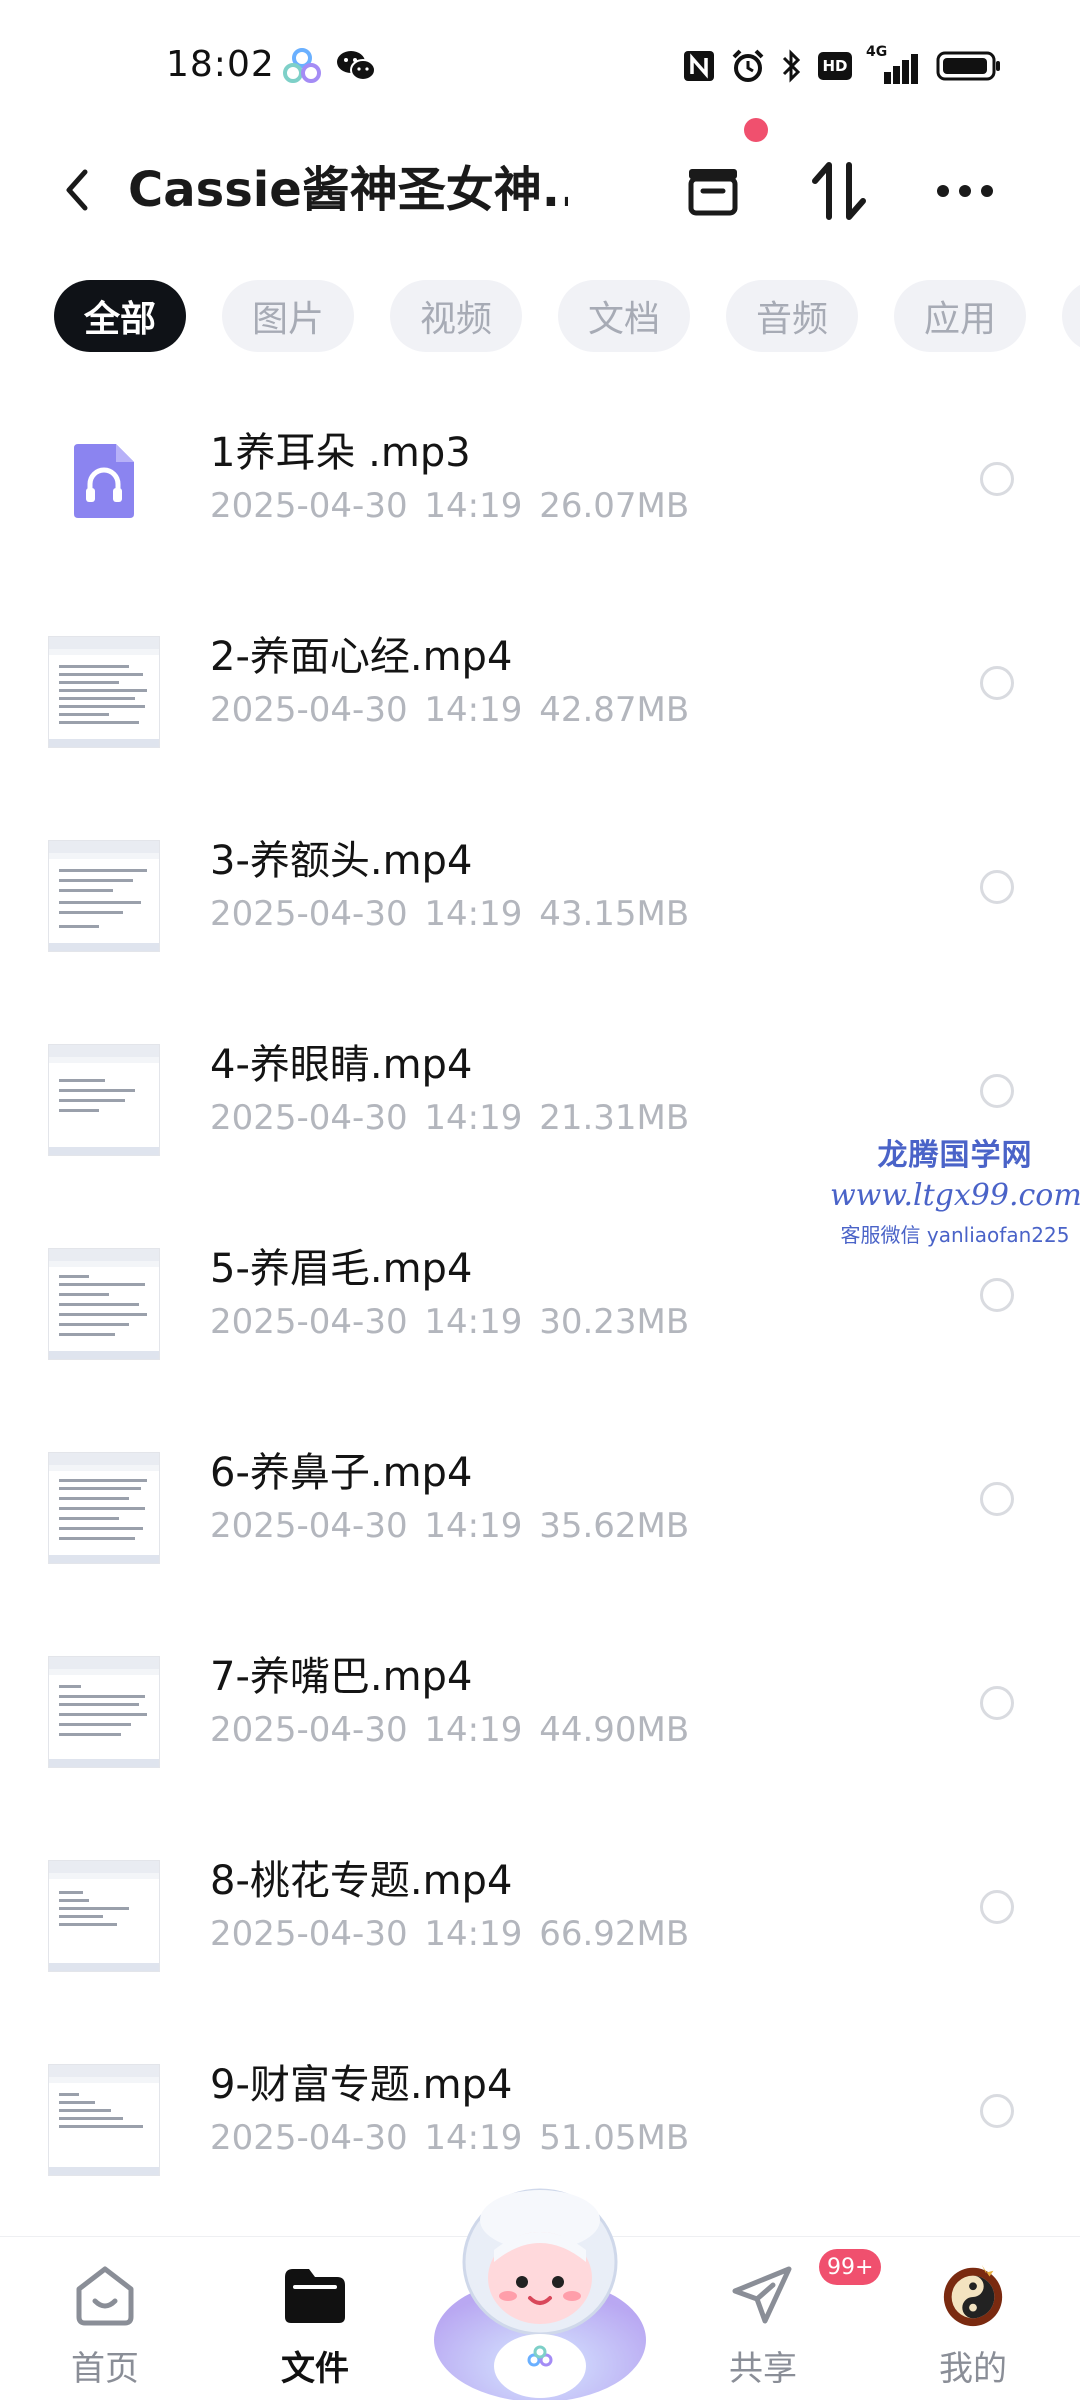  What do you see at coordinates (614, 506) in the screenshot?
I see `file-size: 26.07MB` at bounding box center [614, 506].